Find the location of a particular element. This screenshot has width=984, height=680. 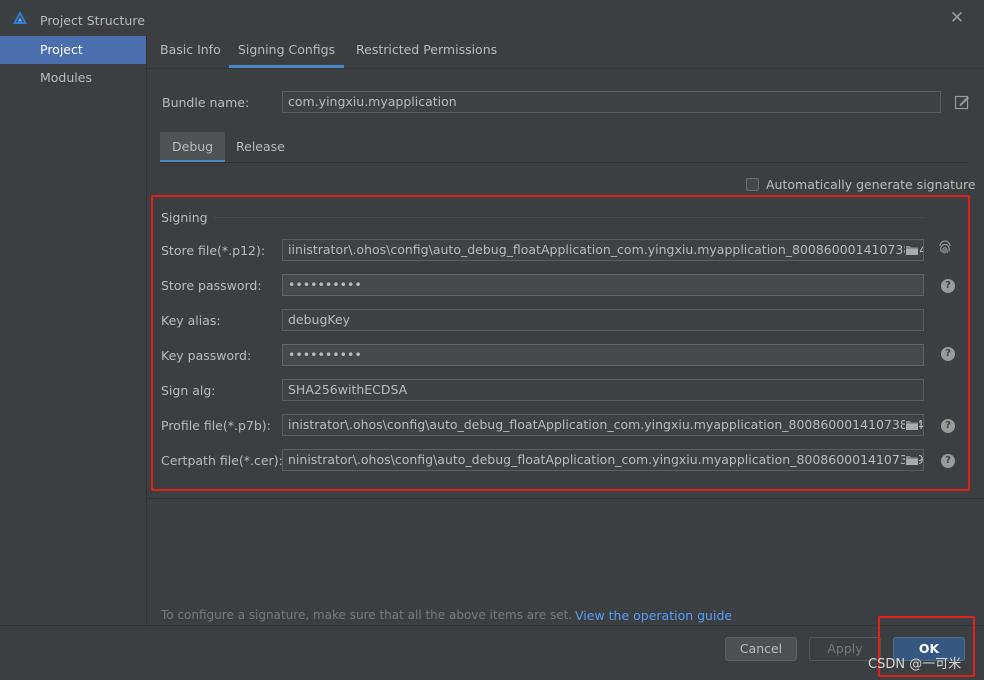

title-bar: Project Structure ✕ is located at coordinates (492, 18).